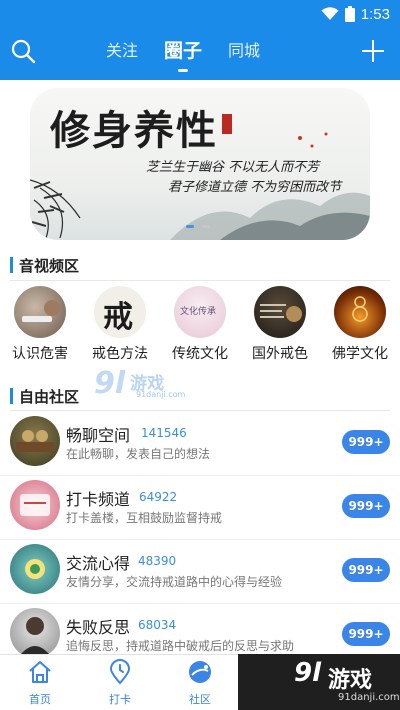 Image resolution: width=400 pixels, height=710 pixels. I want to click on tab-community: 社区, so click(200, 683).